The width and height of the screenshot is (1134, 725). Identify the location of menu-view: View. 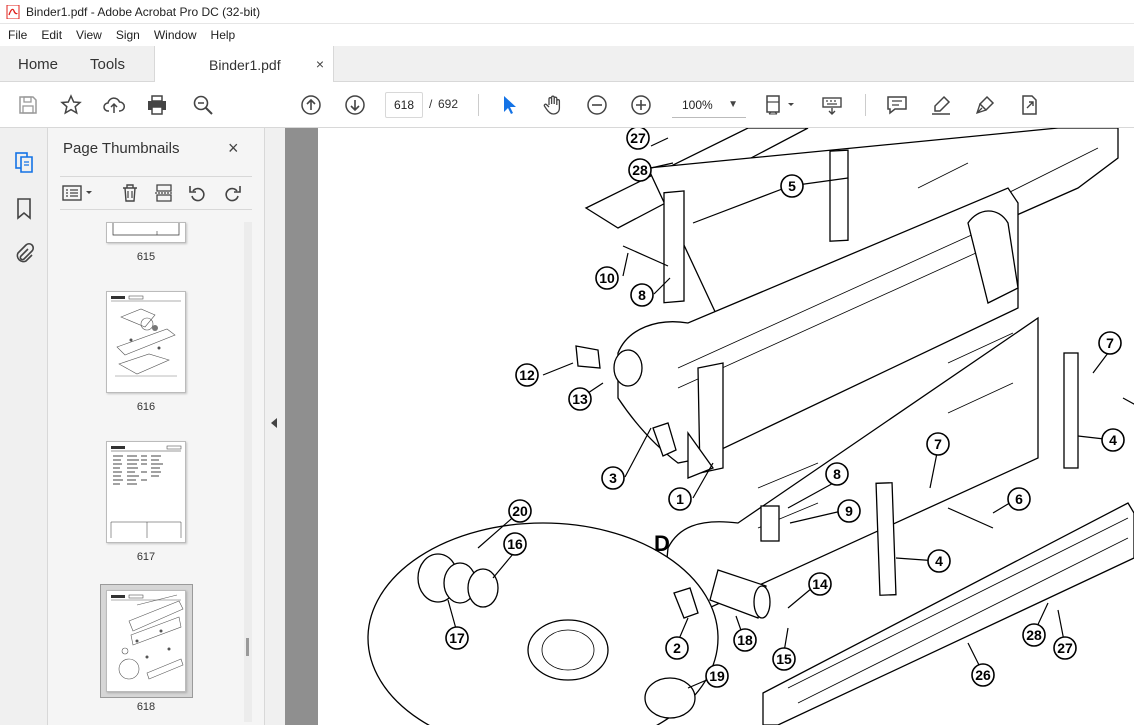
(88, 35).